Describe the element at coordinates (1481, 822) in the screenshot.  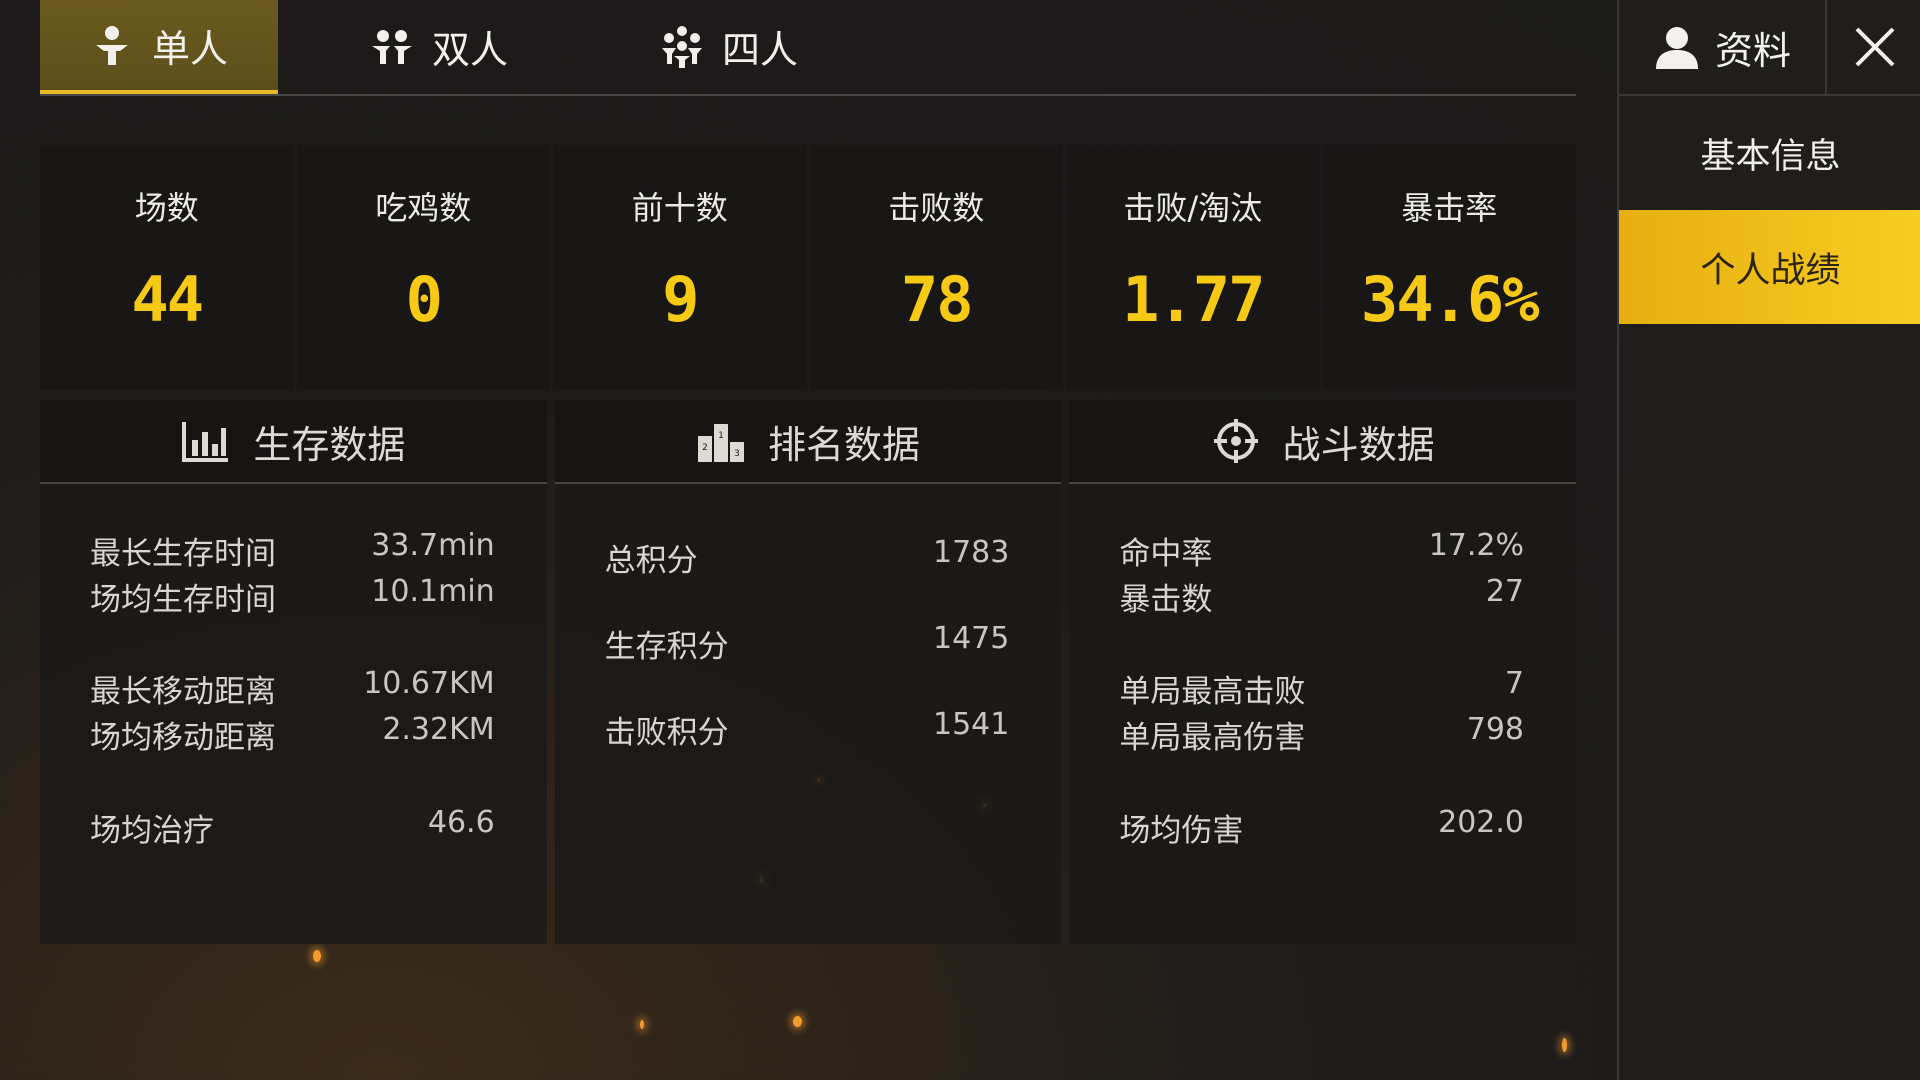
I see `row-value: 202.0` at that location.